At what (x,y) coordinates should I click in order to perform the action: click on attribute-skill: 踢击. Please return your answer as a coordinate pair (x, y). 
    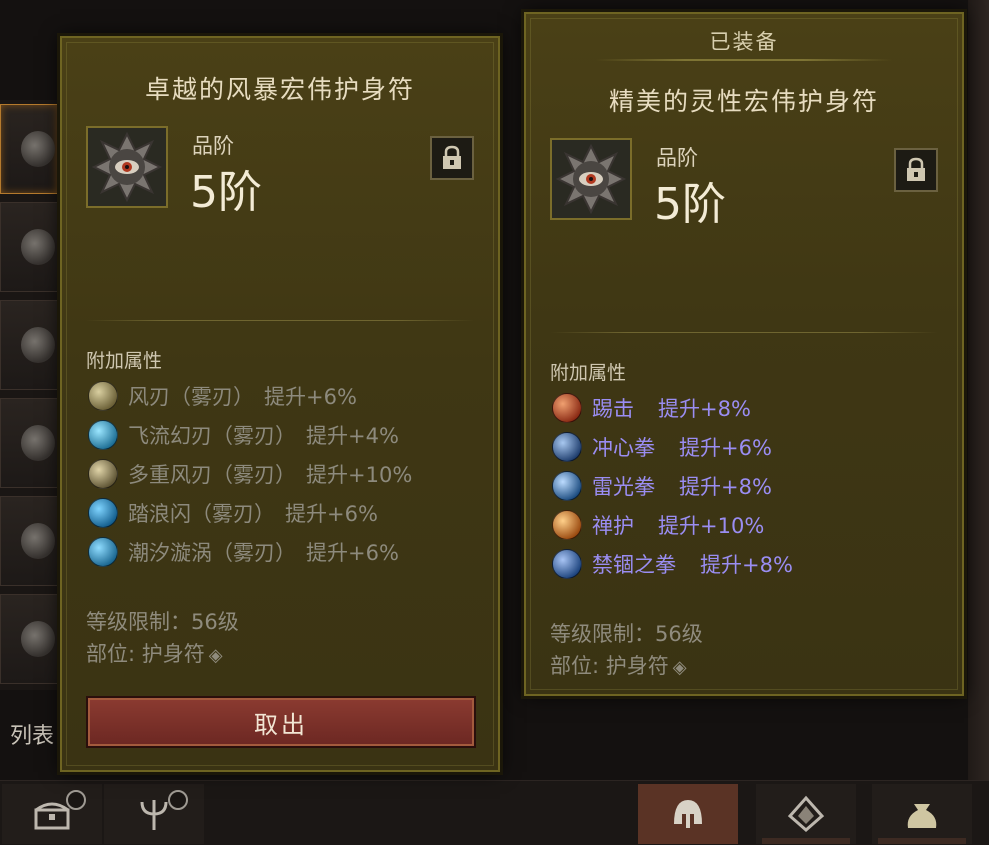
    Looking at the image, I should click on (613, 408).